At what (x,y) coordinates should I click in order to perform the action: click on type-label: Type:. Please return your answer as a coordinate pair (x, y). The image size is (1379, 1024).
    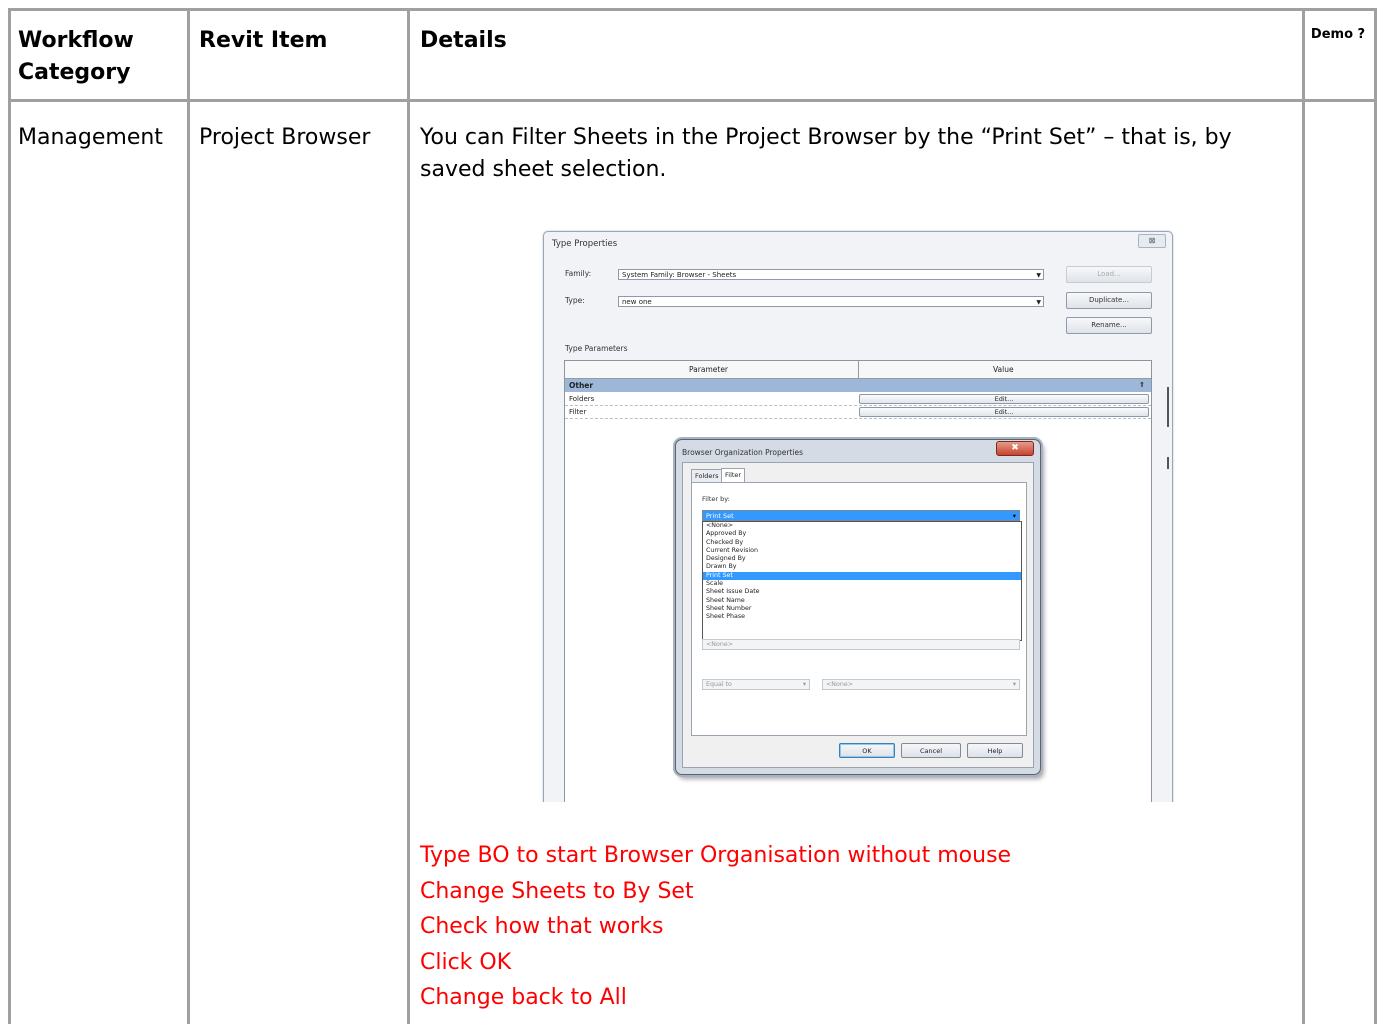
    Looking at the image, I should click on (575, 300).